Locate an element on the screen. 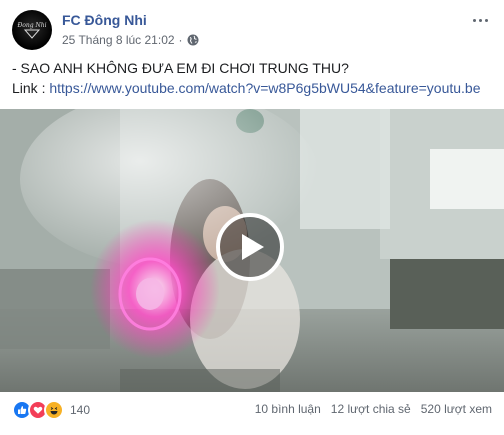 The image size is (504, 435). globe-icon is located at coordinates (193, 40).